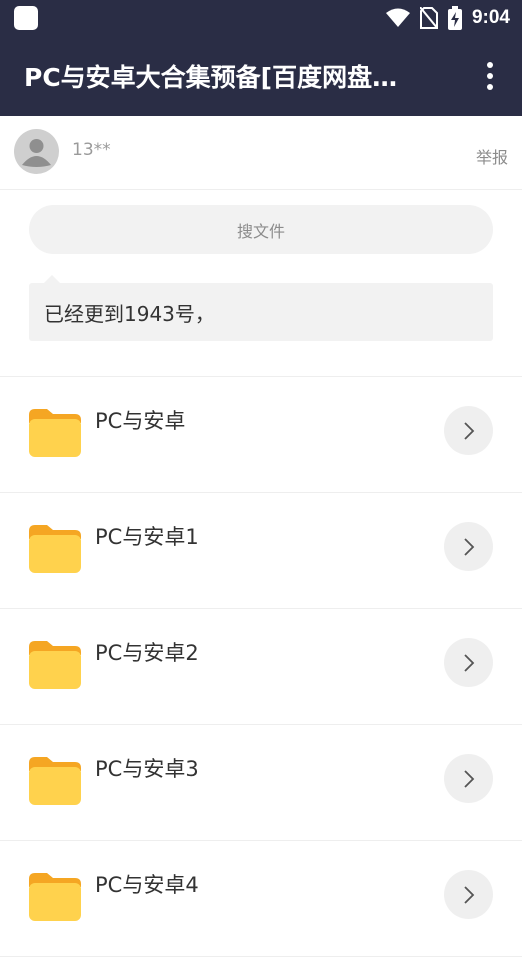 This screenshot has height=957, width=522. I want to click on status-icons: 9:04, so click(447, 18).